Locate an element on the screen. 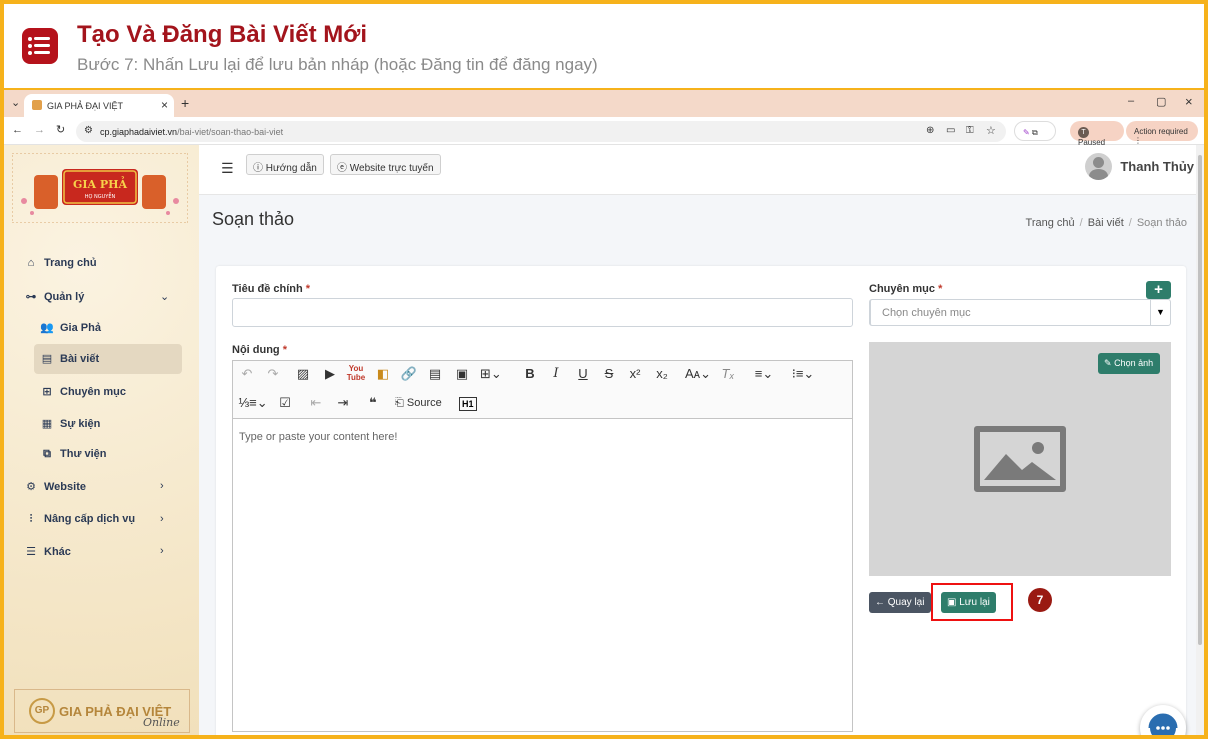 The height and width of the screenshot is (739, 1208). todo-list-icon: ☑ is located at coordinates (285, 403).